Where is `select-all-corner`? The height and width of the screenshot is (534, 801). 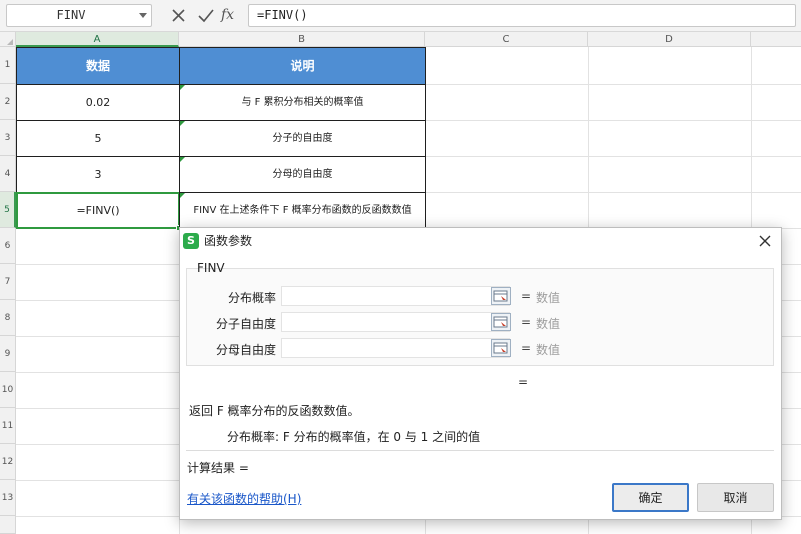 select-all-corner is located at coordinates (8, 39).